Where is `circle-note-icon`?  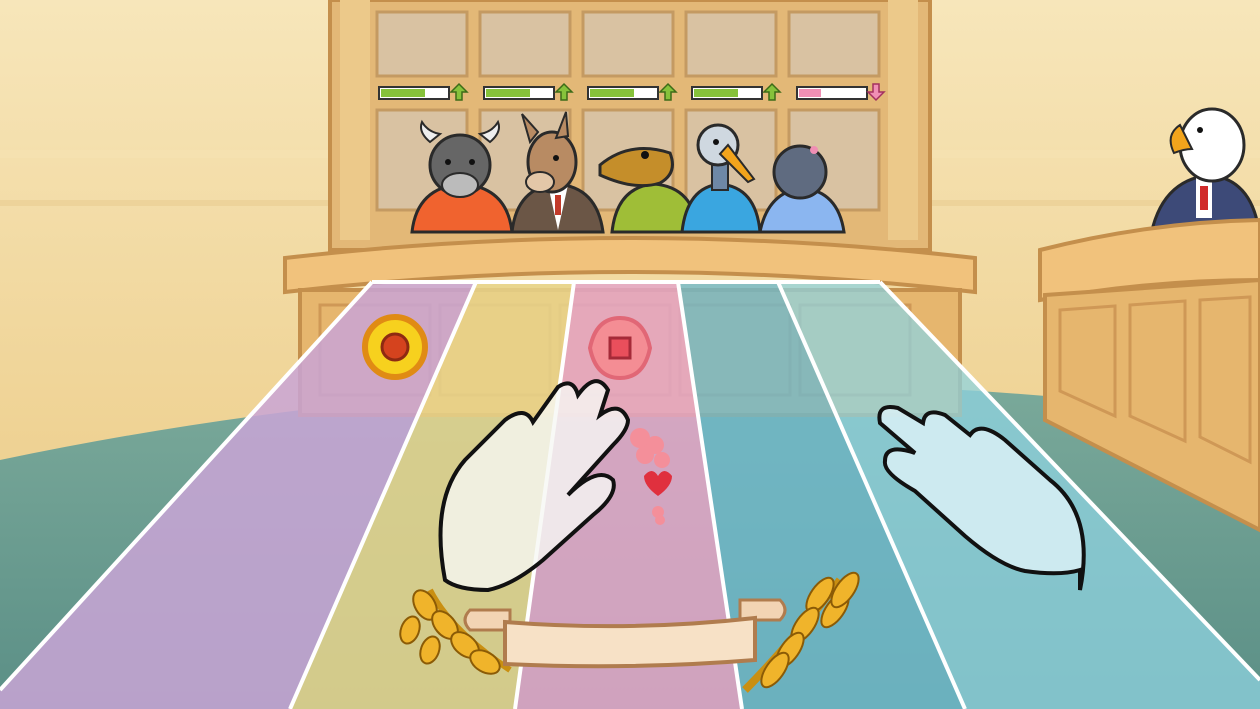 circle-note-icon is located at coordinates (395, 347).